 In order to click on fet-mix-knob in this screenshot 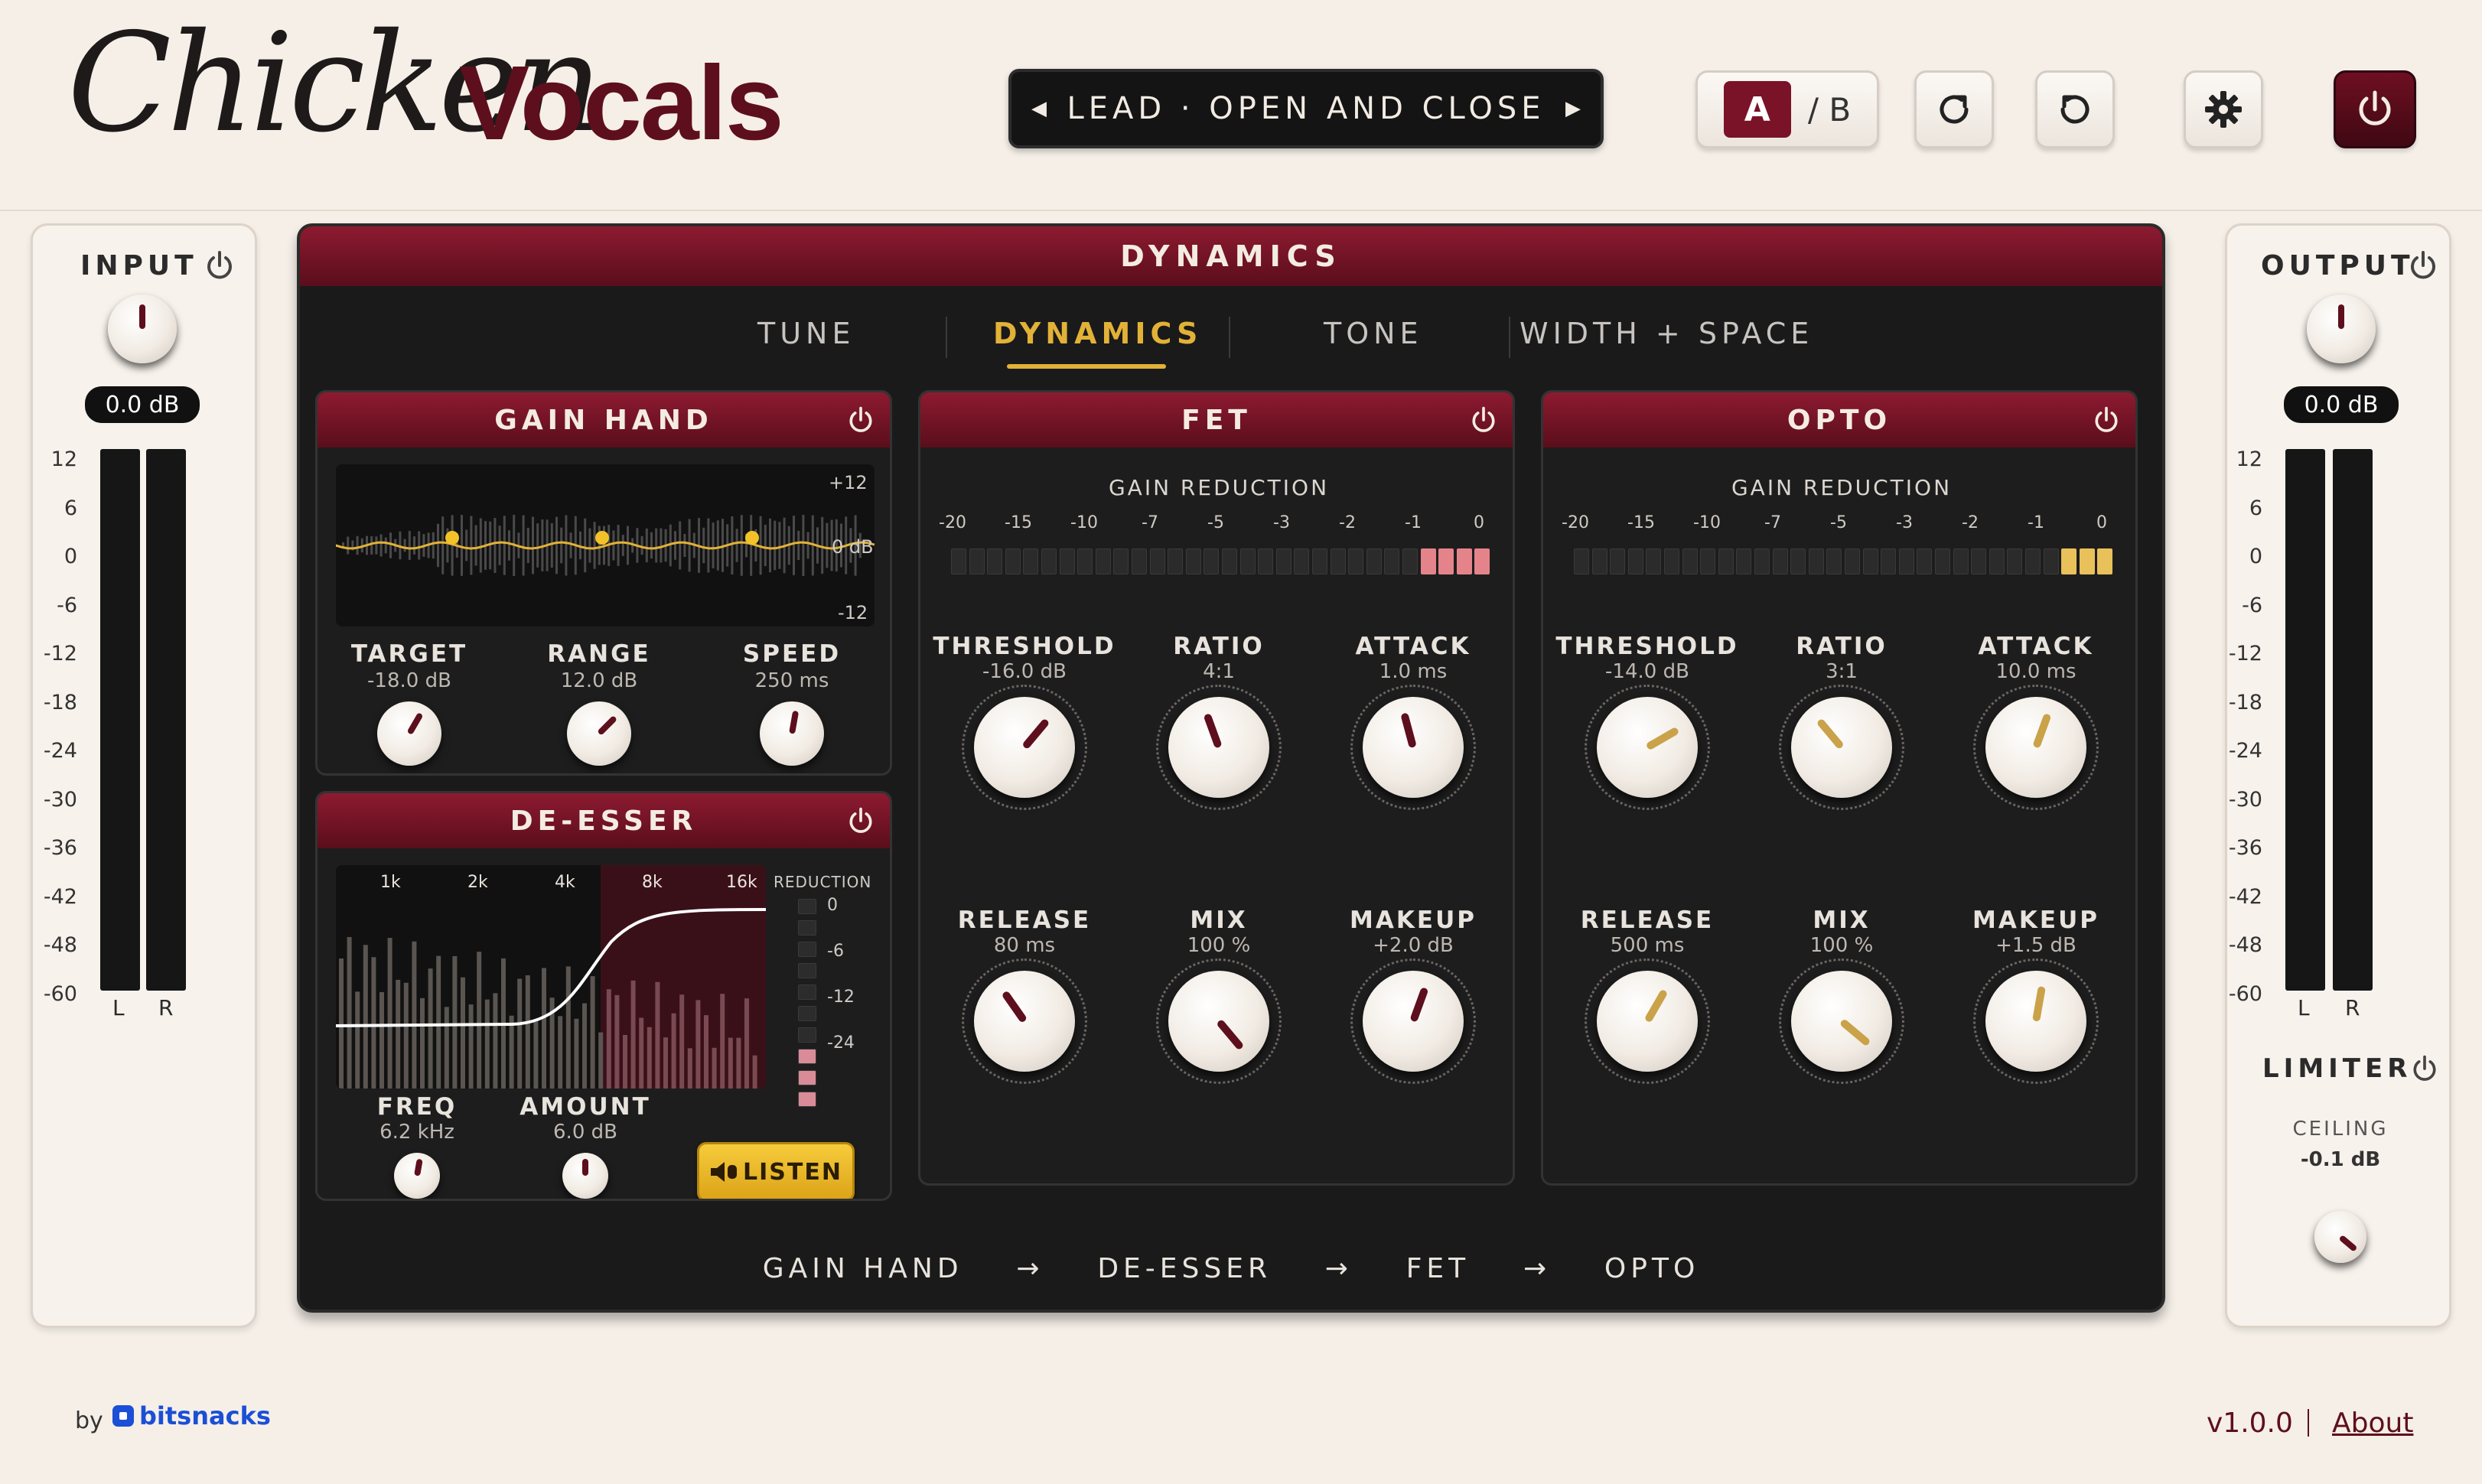, I will do `click(1218, 1021)`.